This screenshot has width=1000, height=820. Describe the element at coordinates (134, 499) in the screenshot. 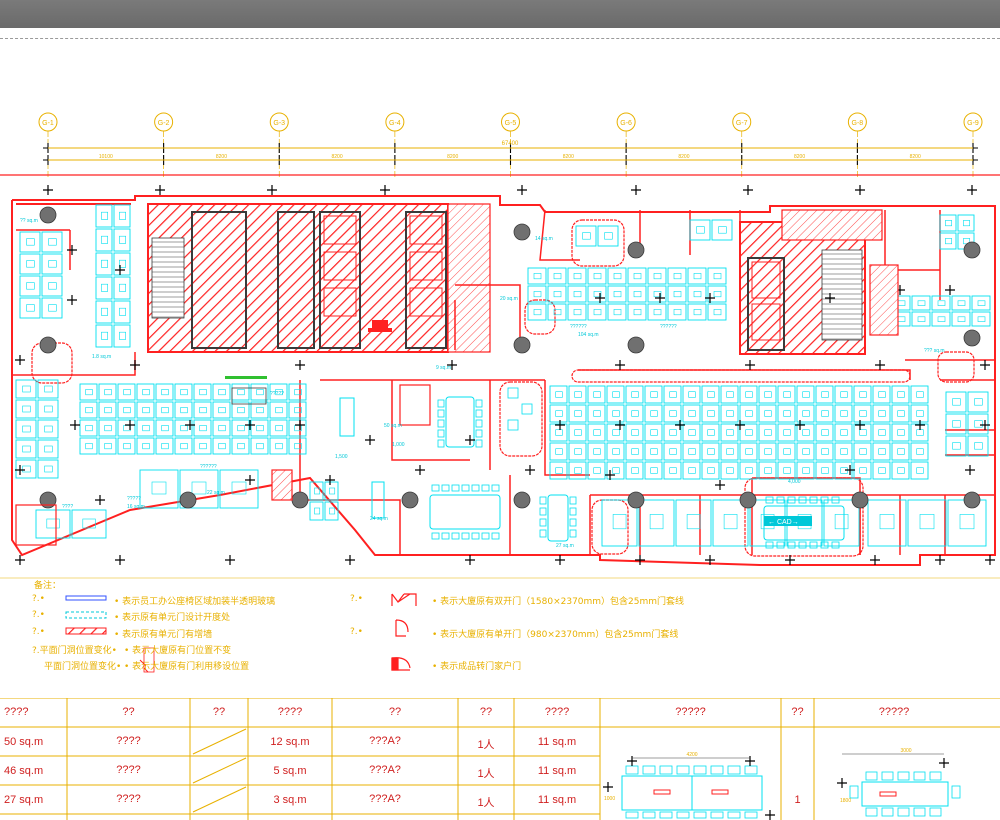

I see `room-label: ?????` at that location.